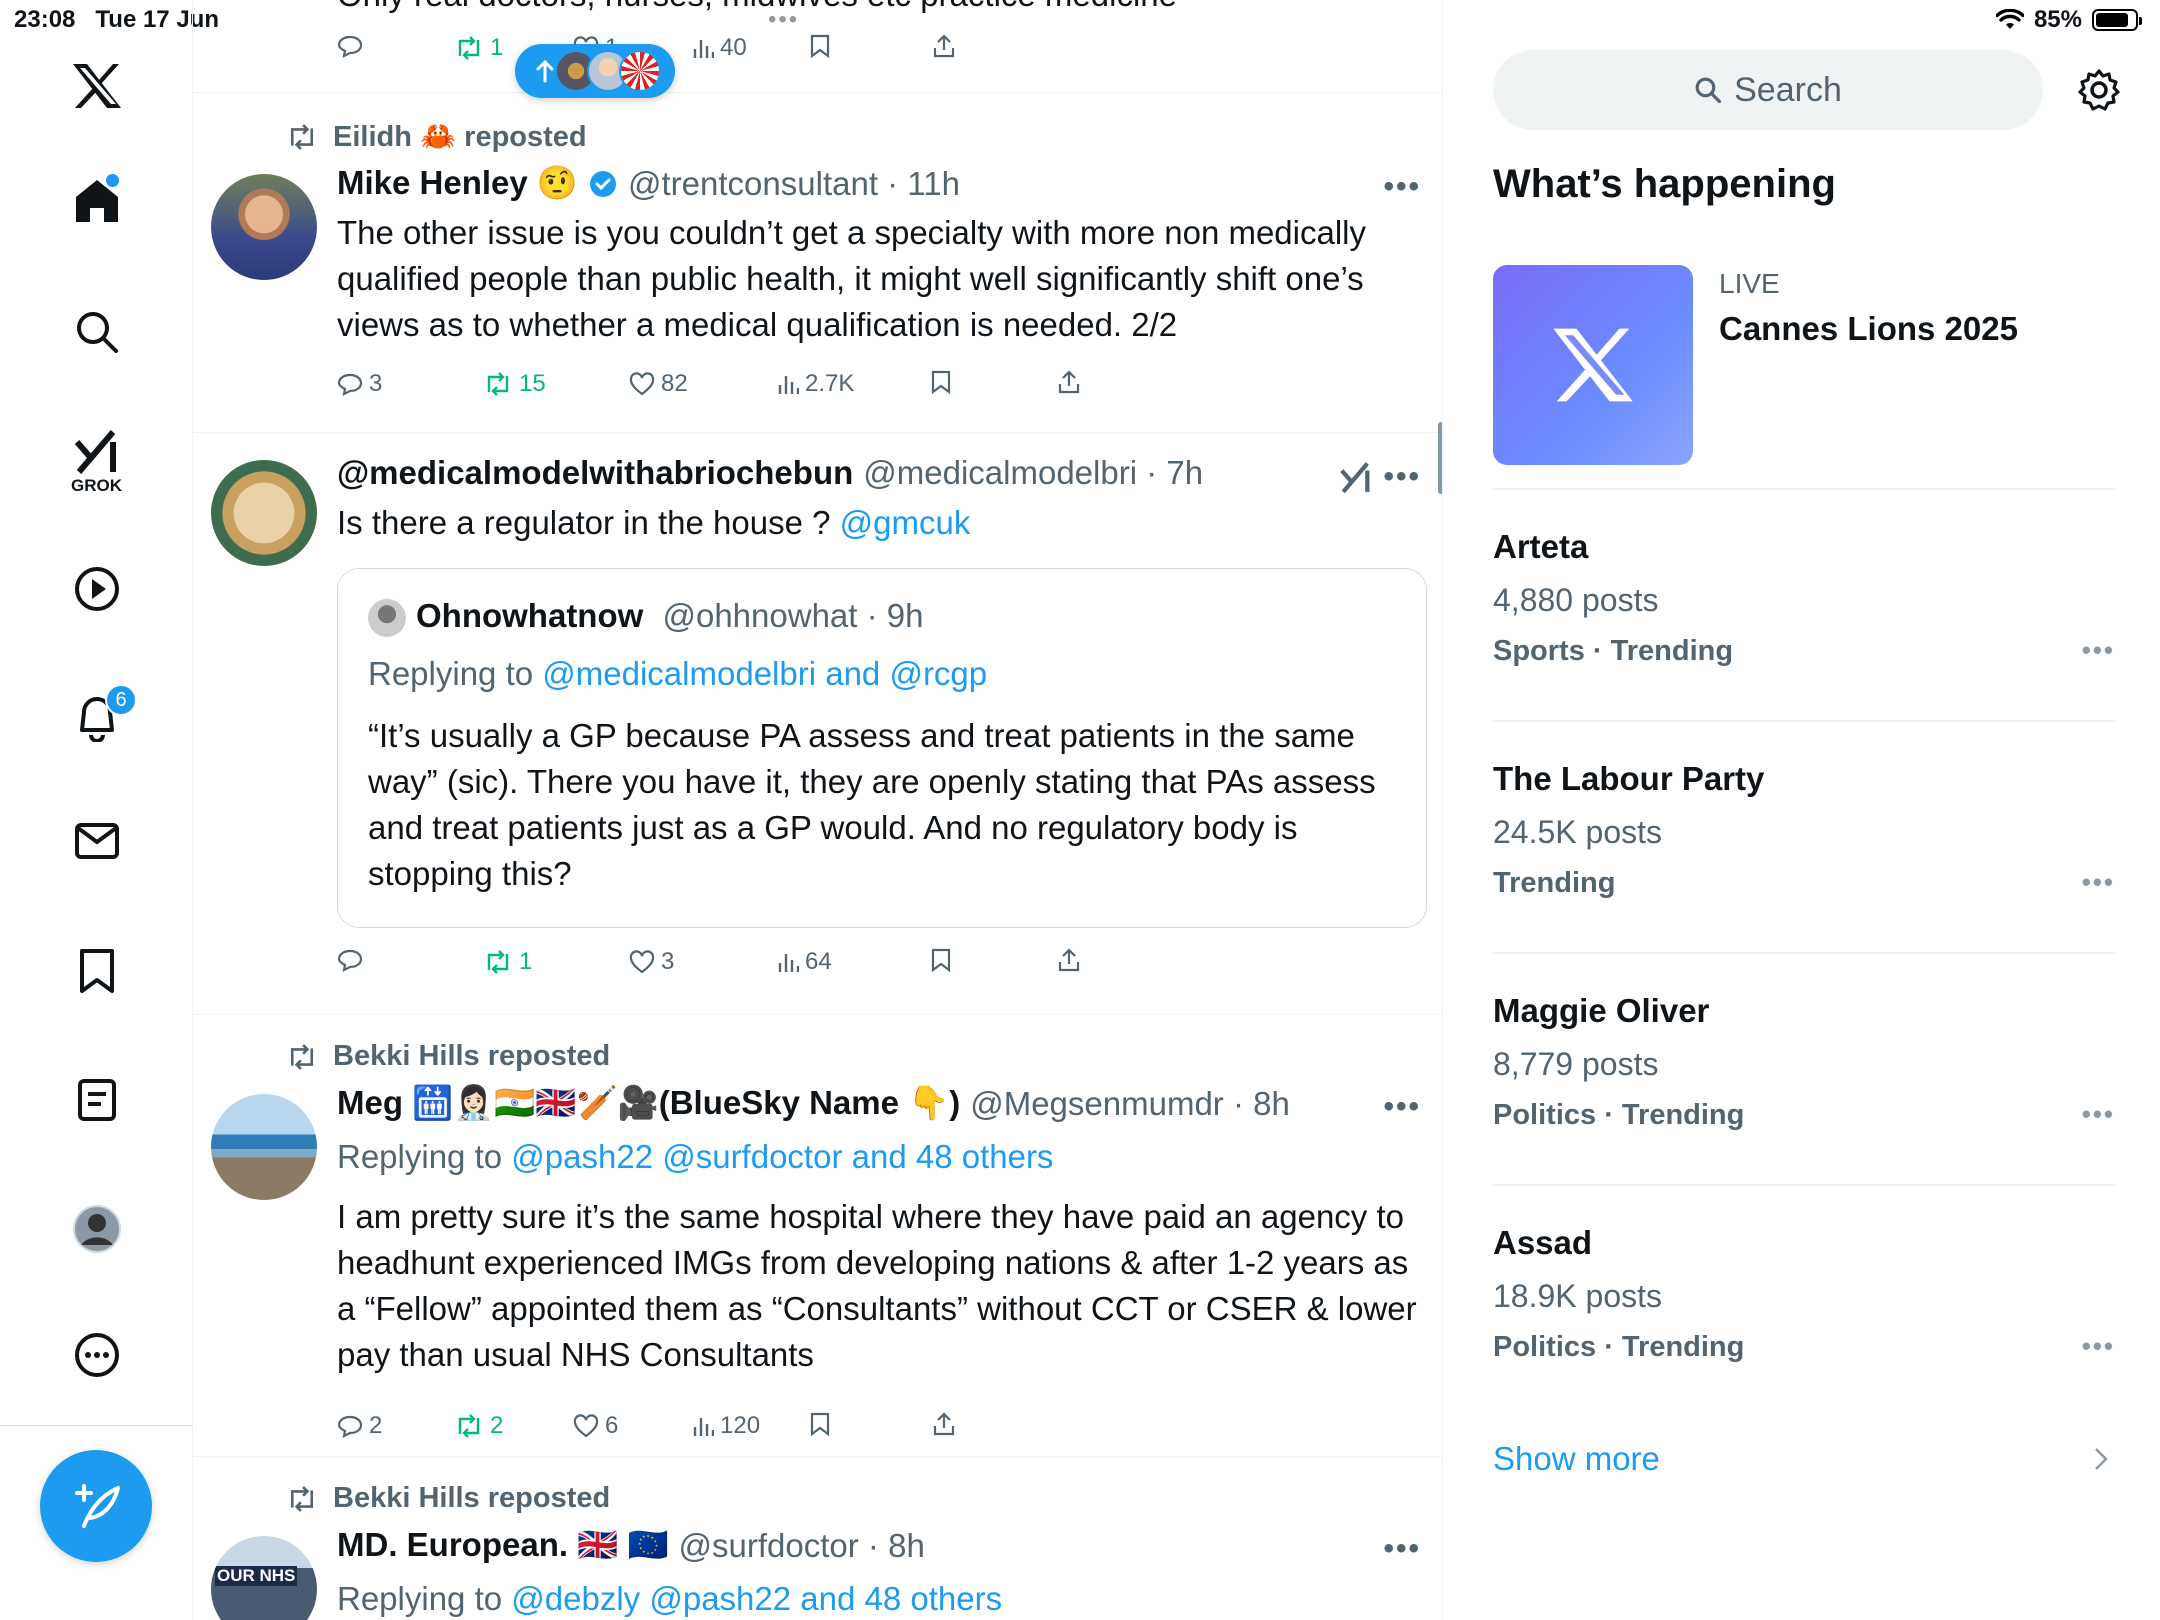 Image resolution: width=2160 pixels, height=1620 pixels. Describe the element at coordinates (96, 1229) in the screenshot. I see `nav-profile` at that location.